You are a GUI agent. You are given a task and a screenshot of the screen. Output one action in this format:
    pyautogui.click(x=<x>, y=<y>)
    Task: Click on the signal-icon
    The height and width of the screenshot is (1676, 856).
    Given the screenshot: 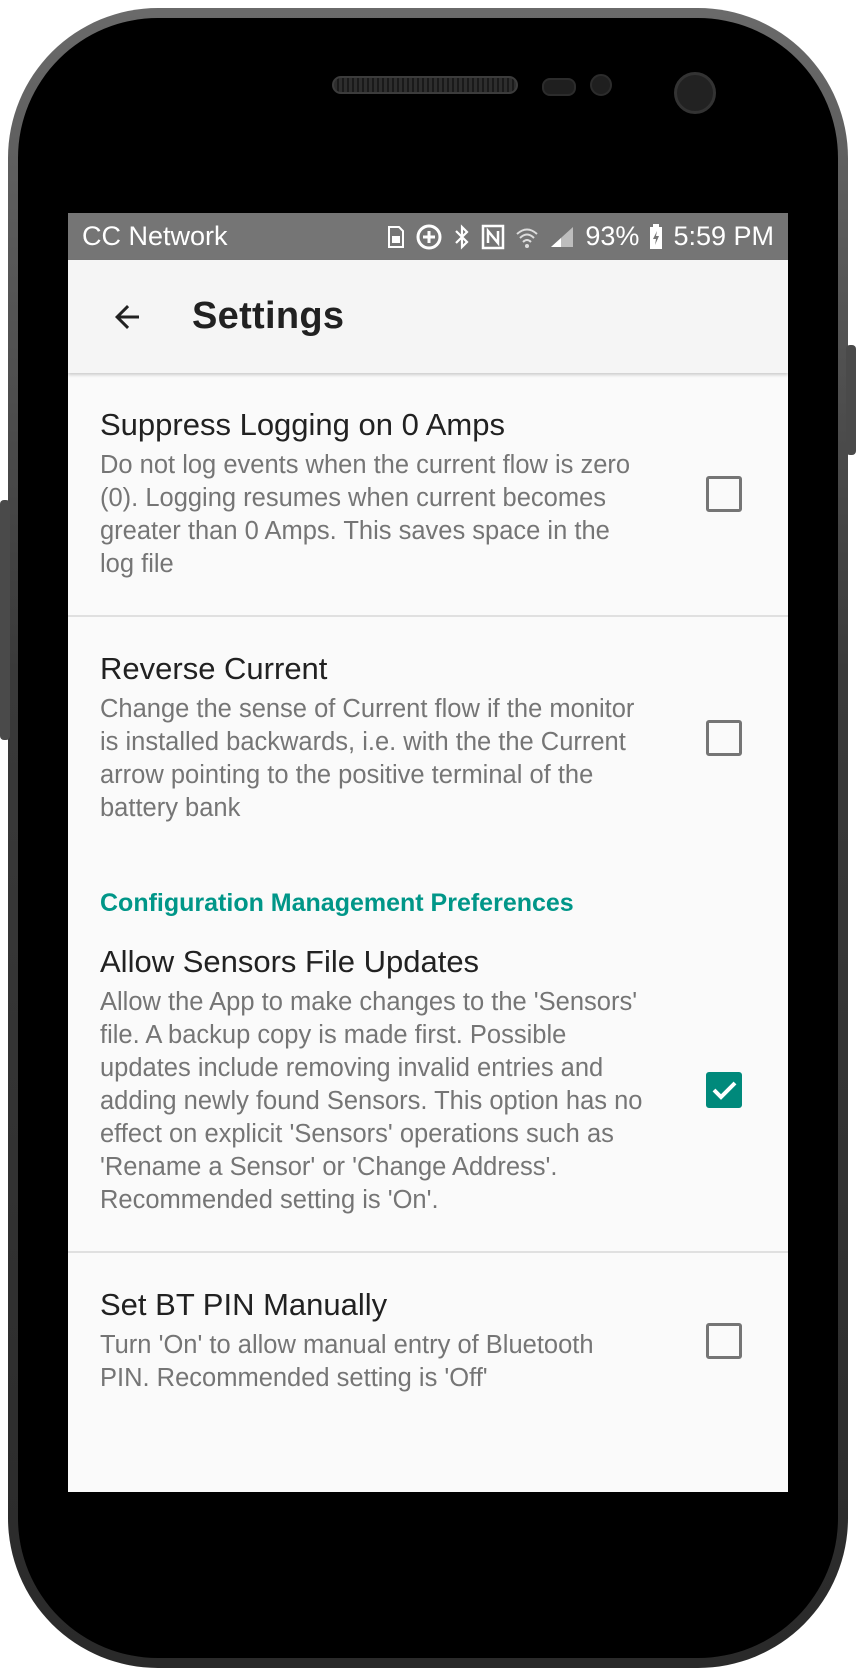 What is the action you would take?
    pyautogui.click(x=562, y=236)
    